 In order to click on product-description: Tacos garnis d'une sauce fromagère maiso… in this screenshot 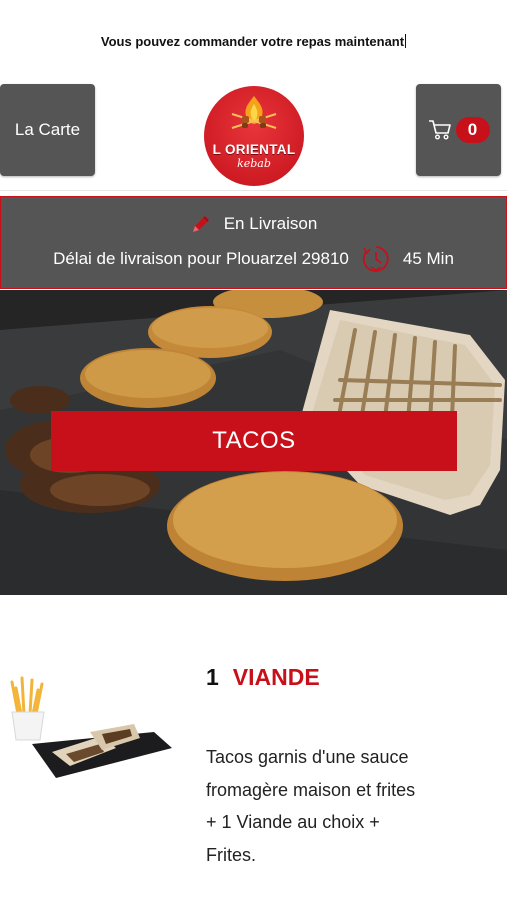, I will do `click(311, 806)`.